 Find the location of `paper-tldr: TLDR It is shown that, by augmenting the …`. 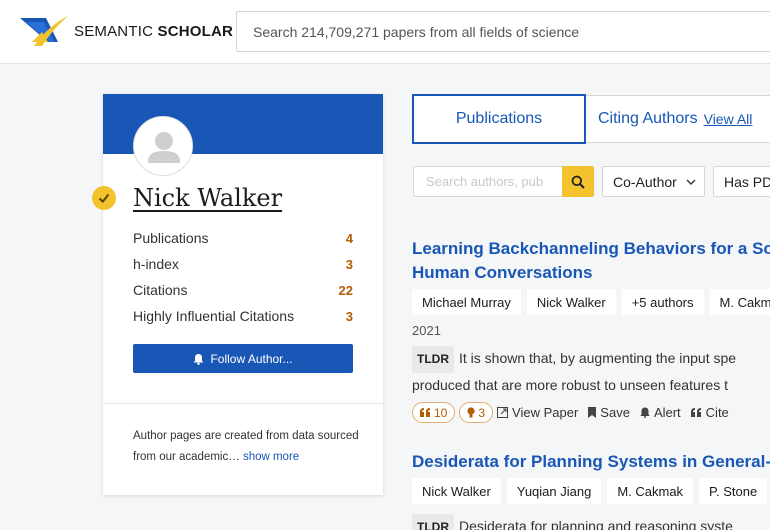

paper-tldr: TLDR It is shown that, by augmenting the … is located at coordinates (574, 372).